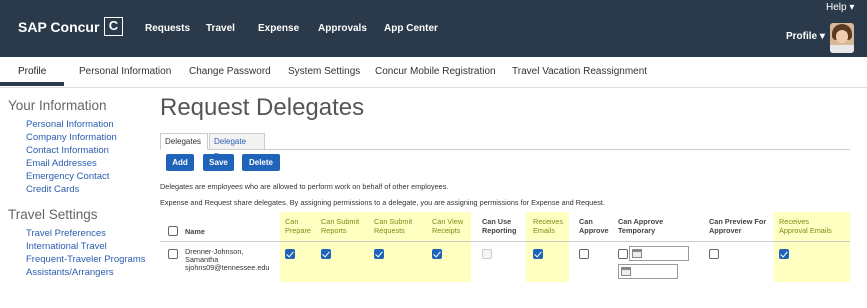  Describe the element at coordinates (326, 254) in the screenshot. I see `can-submit-reports-checkbox` at that location.